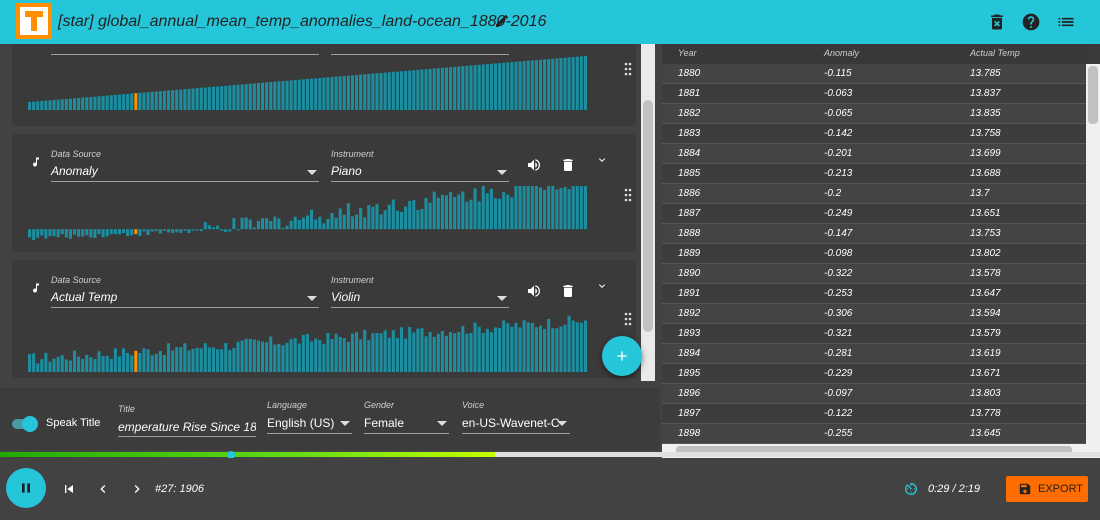  I want to click on table-row: 1896 -0.097 13.803, so click(874, 394).